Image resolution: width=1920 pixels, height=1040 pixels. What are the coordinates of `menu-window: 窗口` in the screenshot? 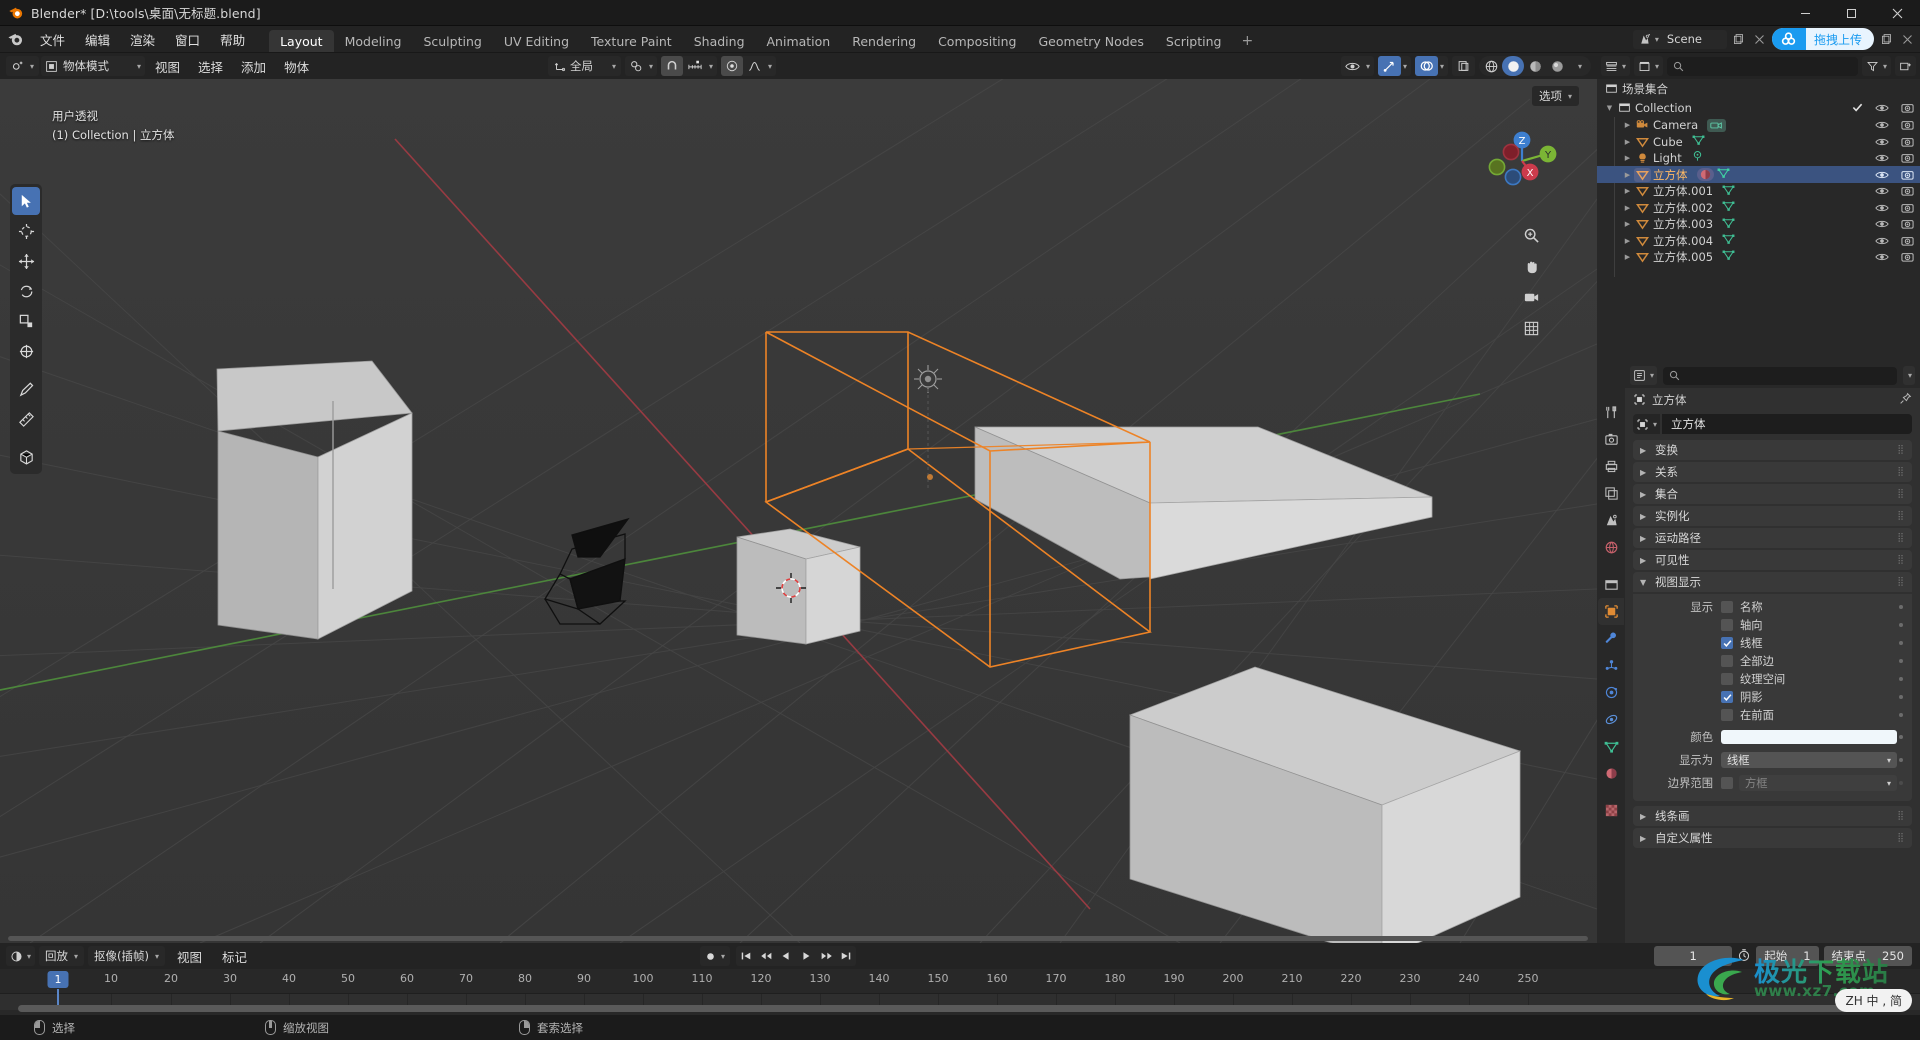 It's located at (187, 39).